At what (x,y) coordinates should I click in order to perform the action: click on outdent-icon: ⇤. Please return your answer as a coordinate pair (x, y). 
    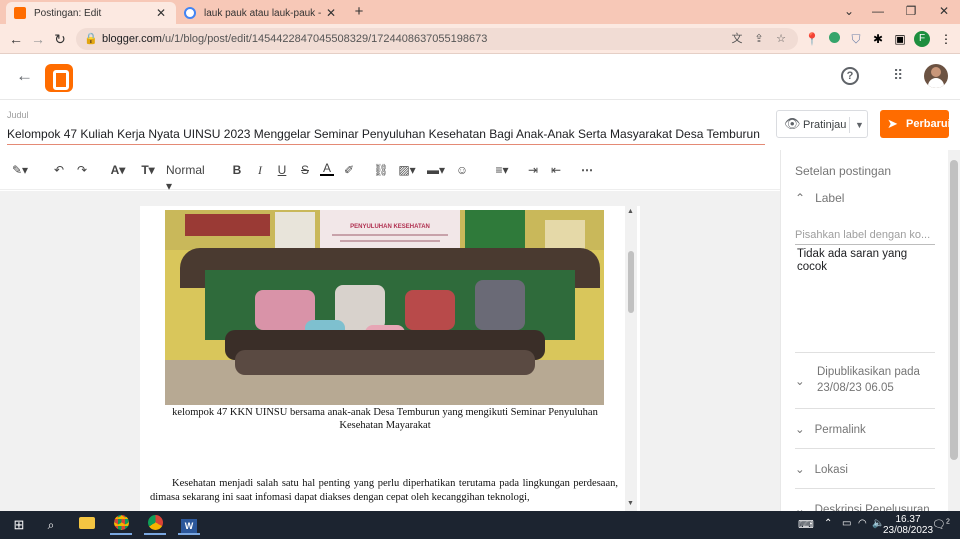
    Looking at the image, I should click on (556, 170).